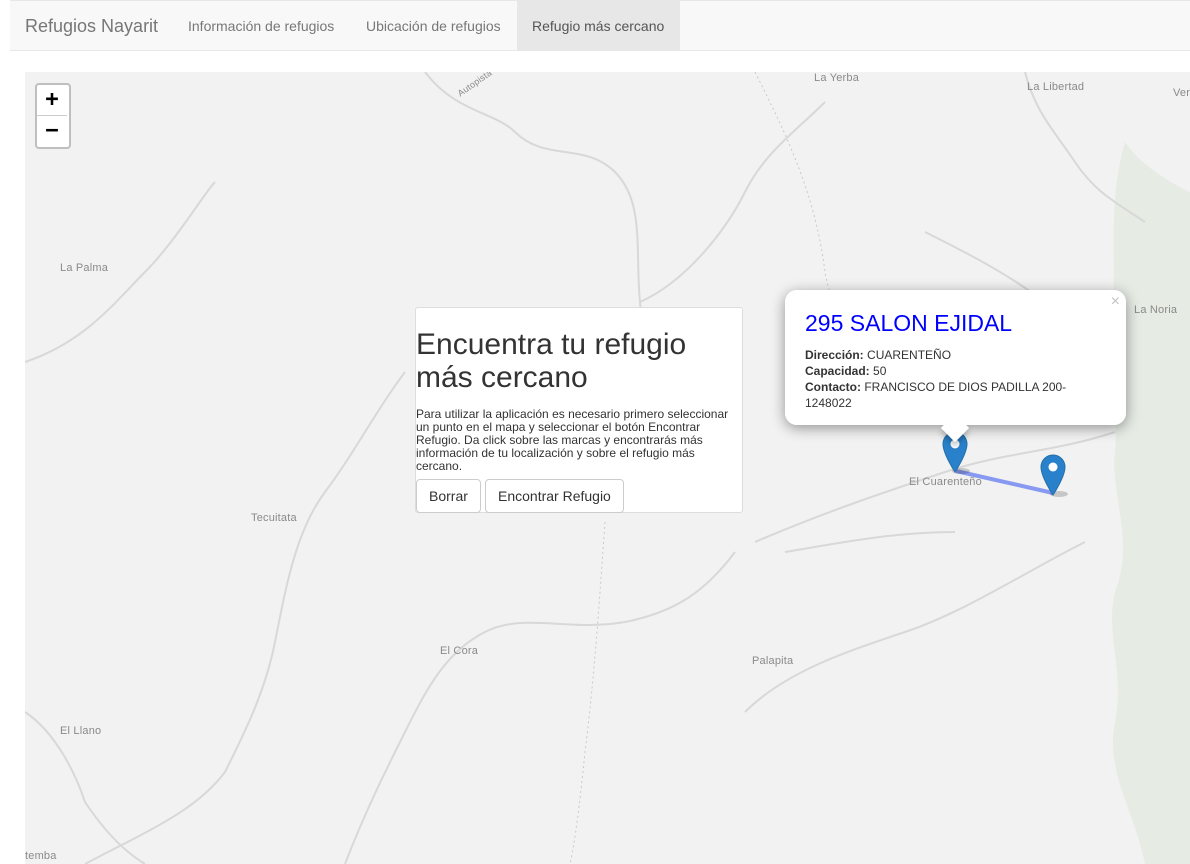 The width and height of the screenshot is (1190, 864). What do you see at coordinates (261, 26) in the screenshot?
I see `nav-info-refugios: Información de refugios` at bounding box center [261, 26].